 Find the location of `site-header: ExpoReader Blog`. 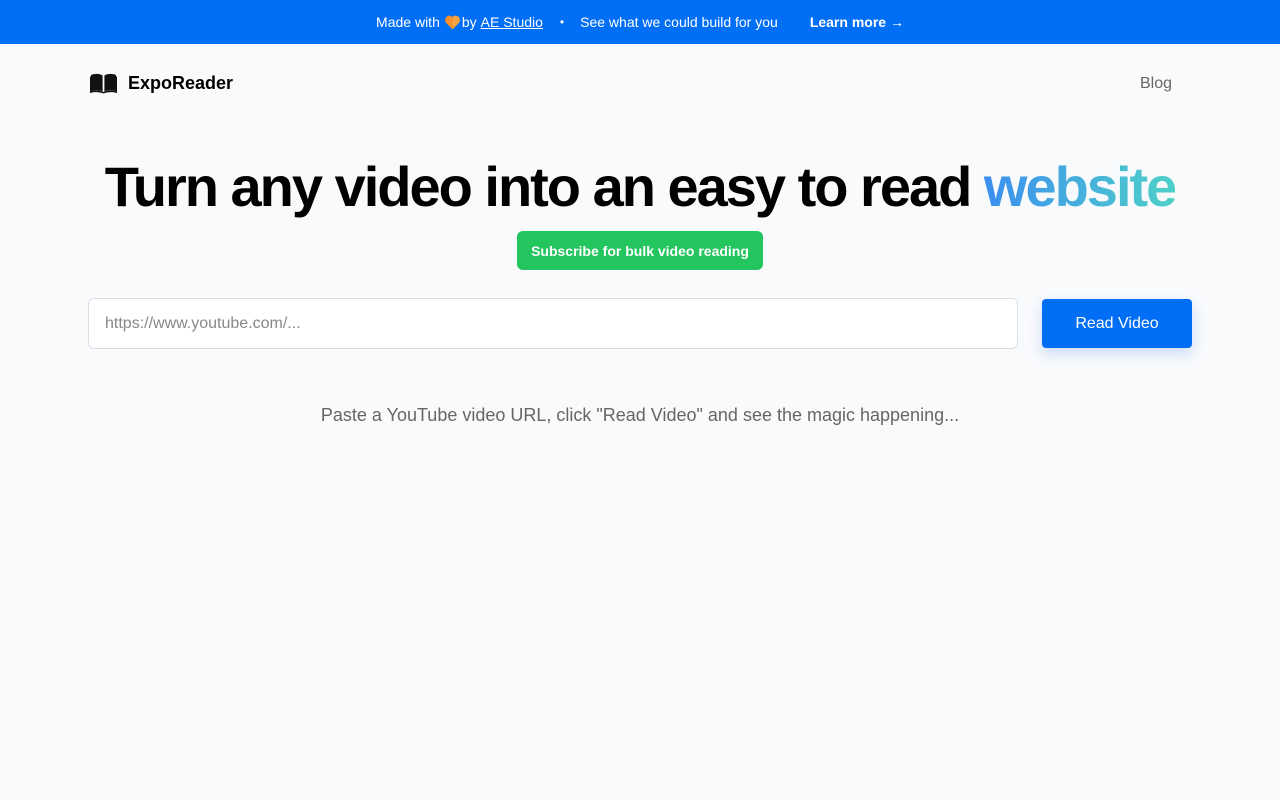

site-header: ExpoReader Blog is located at coordinates (640, 84).